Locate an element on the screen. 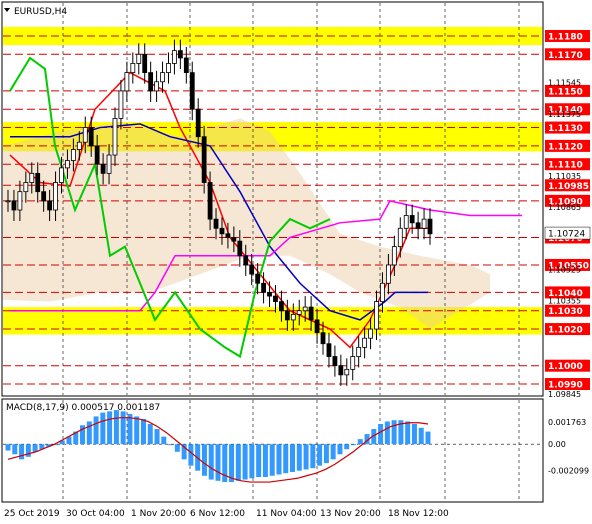  level-price-tag: 1.1170 is located at coordinates (565, 56).